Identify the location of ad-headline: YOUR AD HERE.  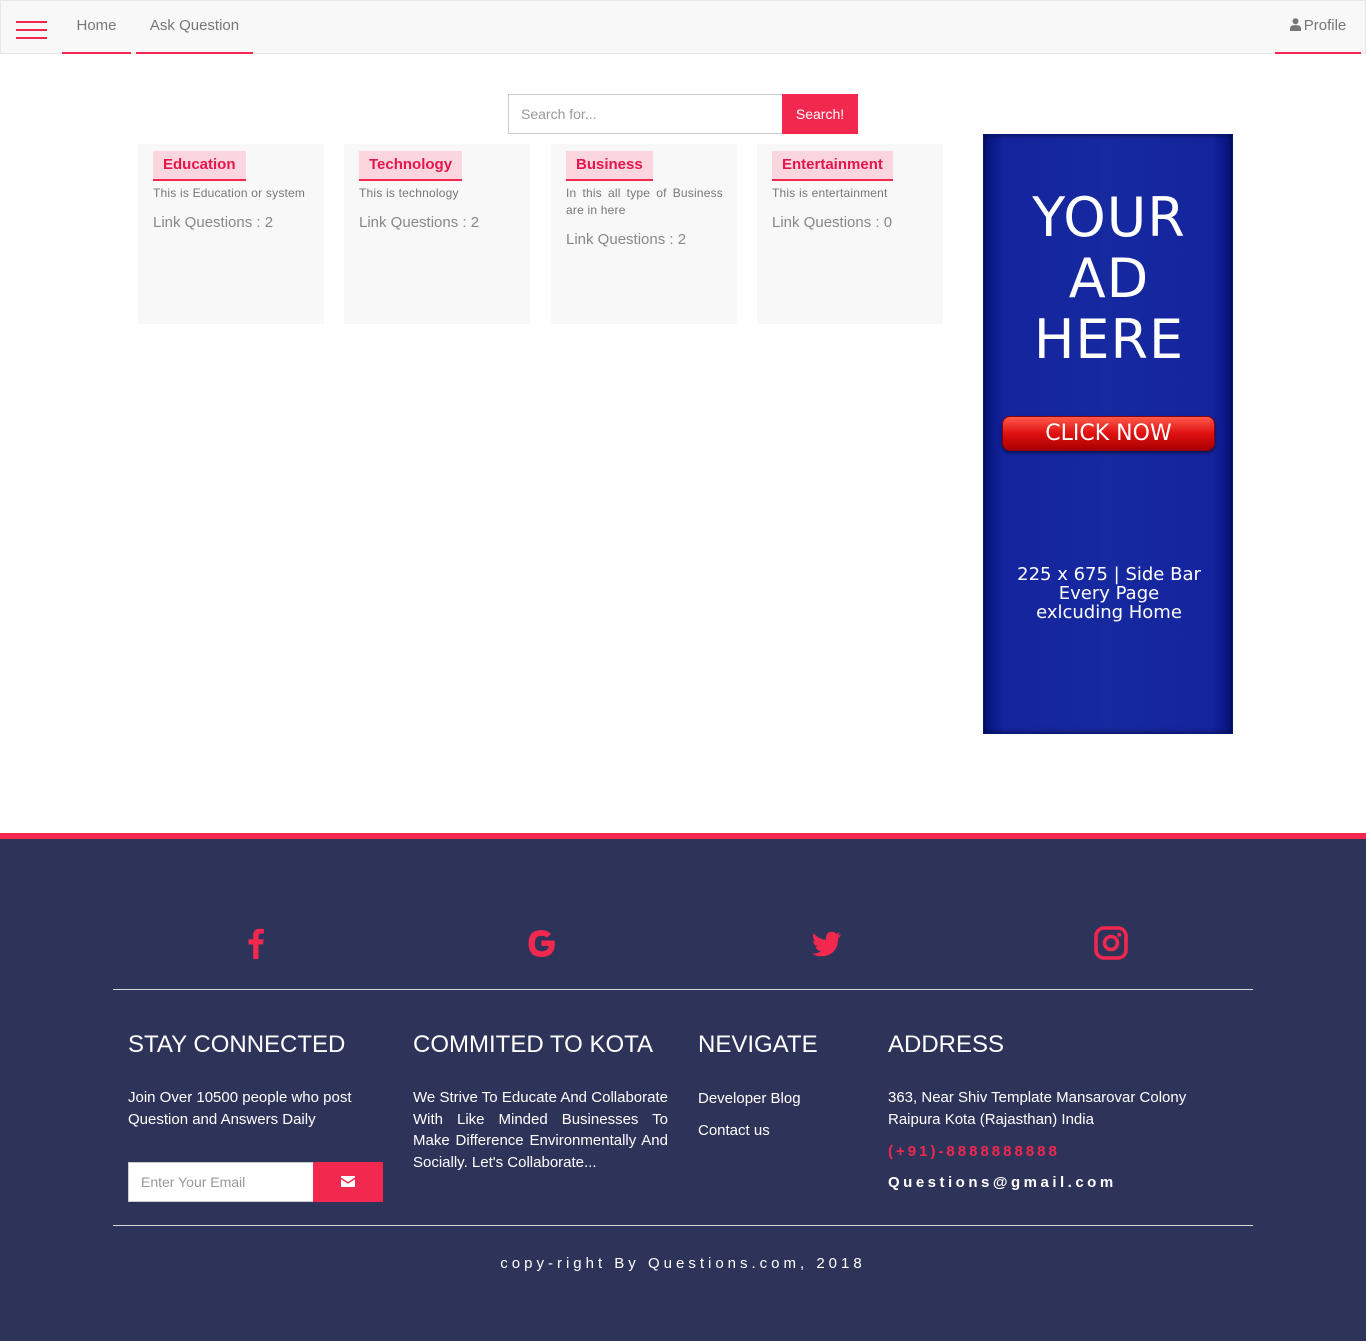
(1109, 278).